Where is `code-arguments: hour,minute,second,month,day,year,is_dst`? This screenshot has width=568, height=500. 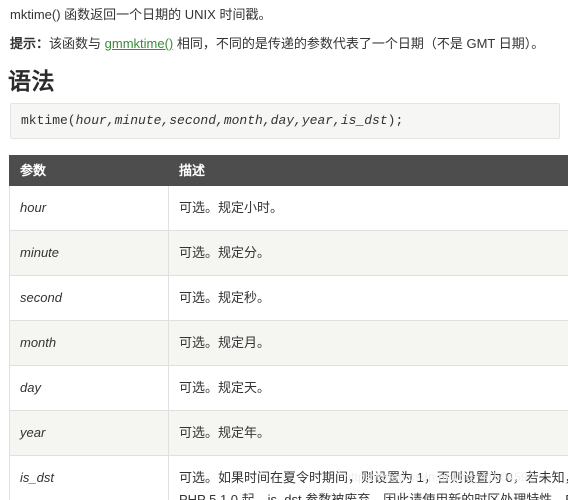
code-arguments: hour,minute,second,month,day,year,is_dst is located at coordinates (231, 120).